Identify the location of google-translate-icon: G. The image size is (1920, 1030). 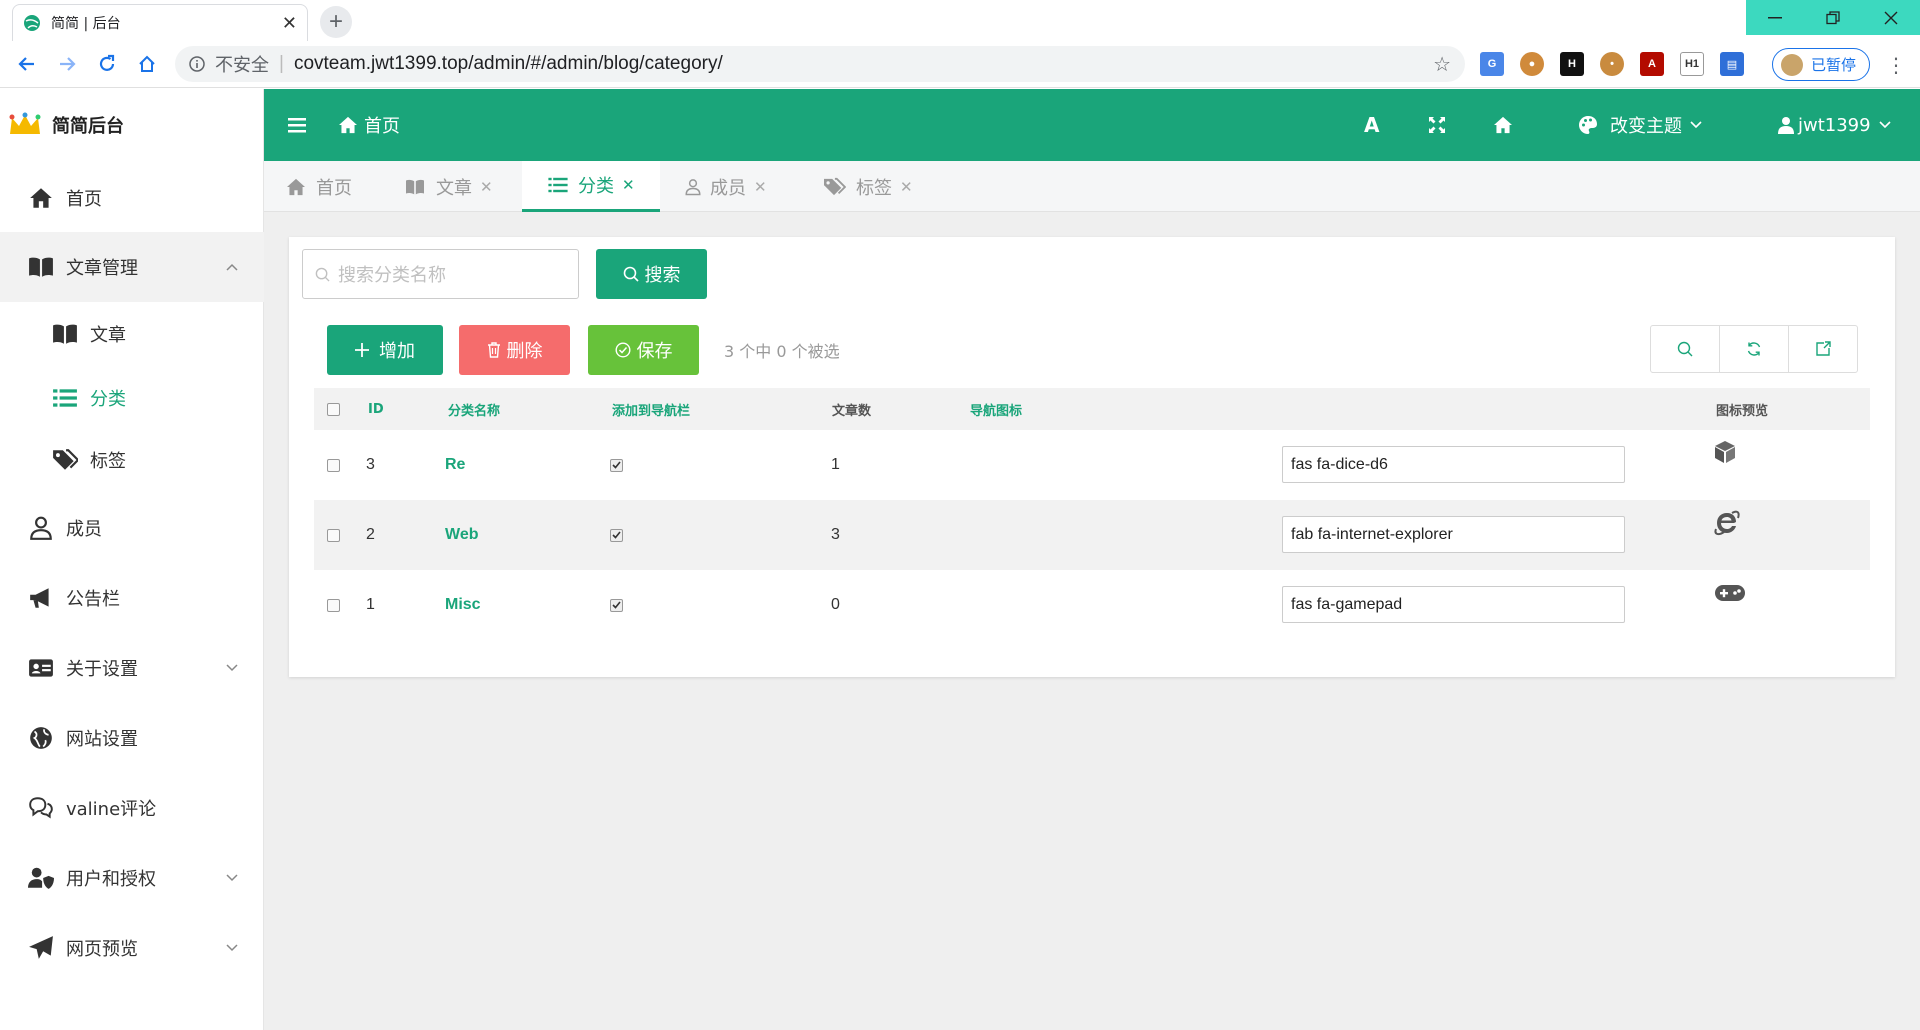
(1492, 64).